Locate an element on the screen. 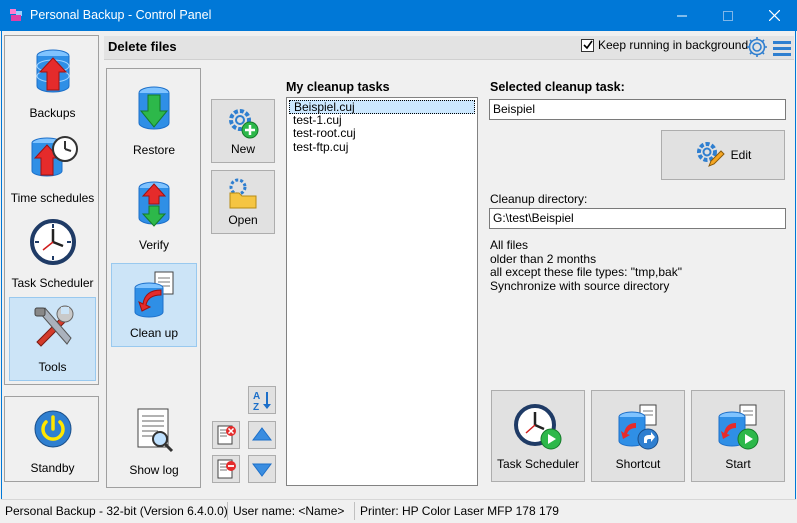 This screenshot has width=797, height=523. nav-item-label: Task Scheduler is located at coordinates (52, 283).